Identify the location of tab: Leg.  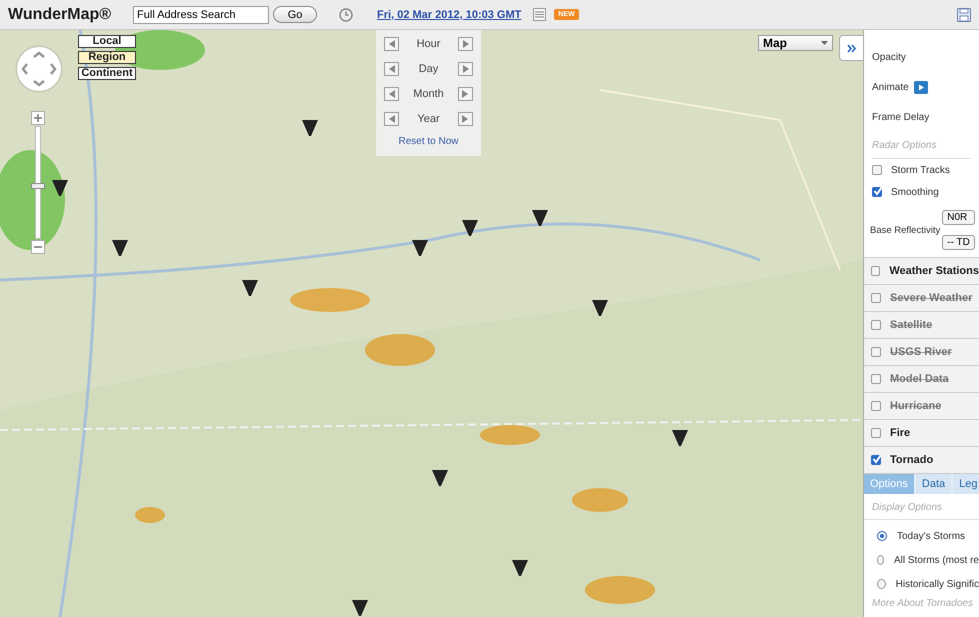
(966, 484).